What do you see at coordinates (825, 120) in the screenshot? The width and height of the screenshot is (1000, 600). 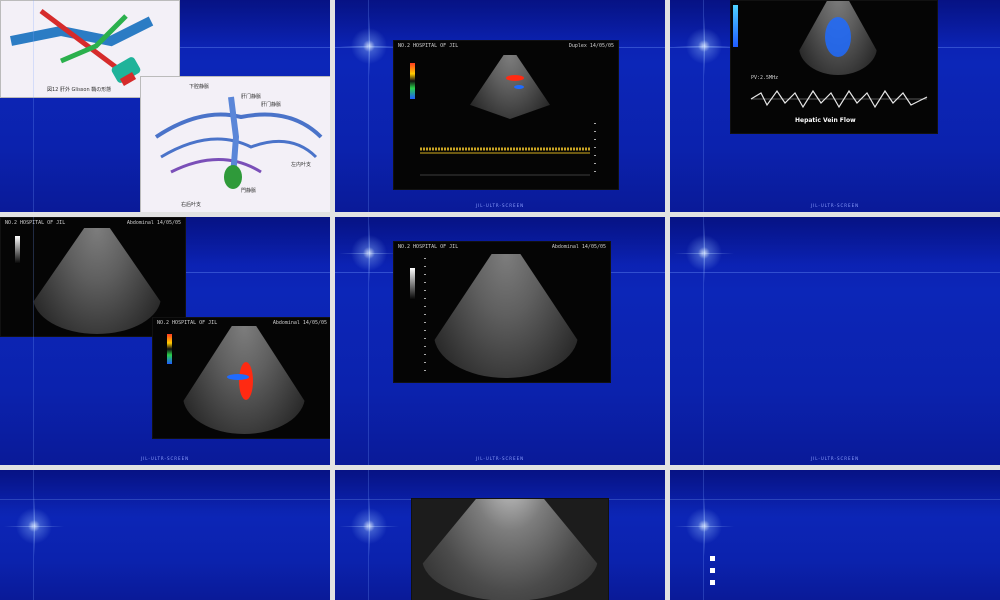 I see `waveform-title: Hepatic Vein Flow` at bounding box center [825, 120].